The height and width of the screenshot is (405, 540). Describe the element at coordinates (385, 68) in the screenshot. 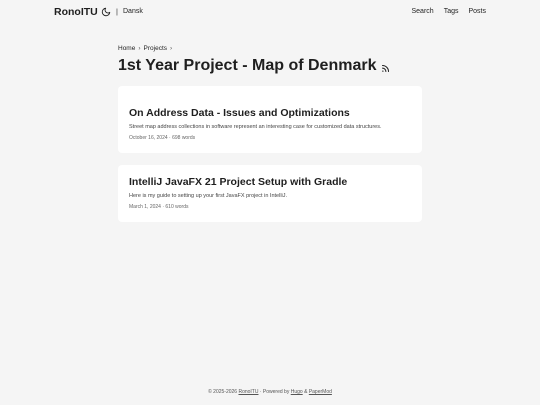

I see `rss-icon` at that location.